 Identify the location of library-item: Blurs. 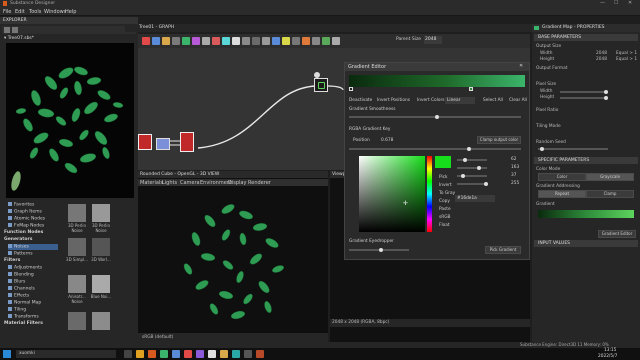
(16, 282).